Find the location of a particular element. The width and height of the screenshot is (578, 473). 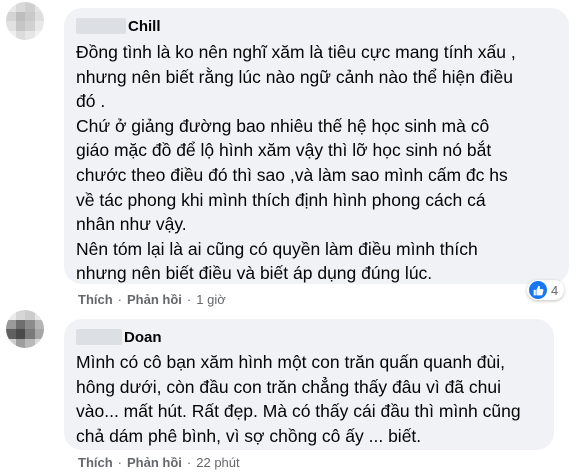

comment-actions: Thích · Phản hồi · 22 phút is located at coordinates (159, 462).